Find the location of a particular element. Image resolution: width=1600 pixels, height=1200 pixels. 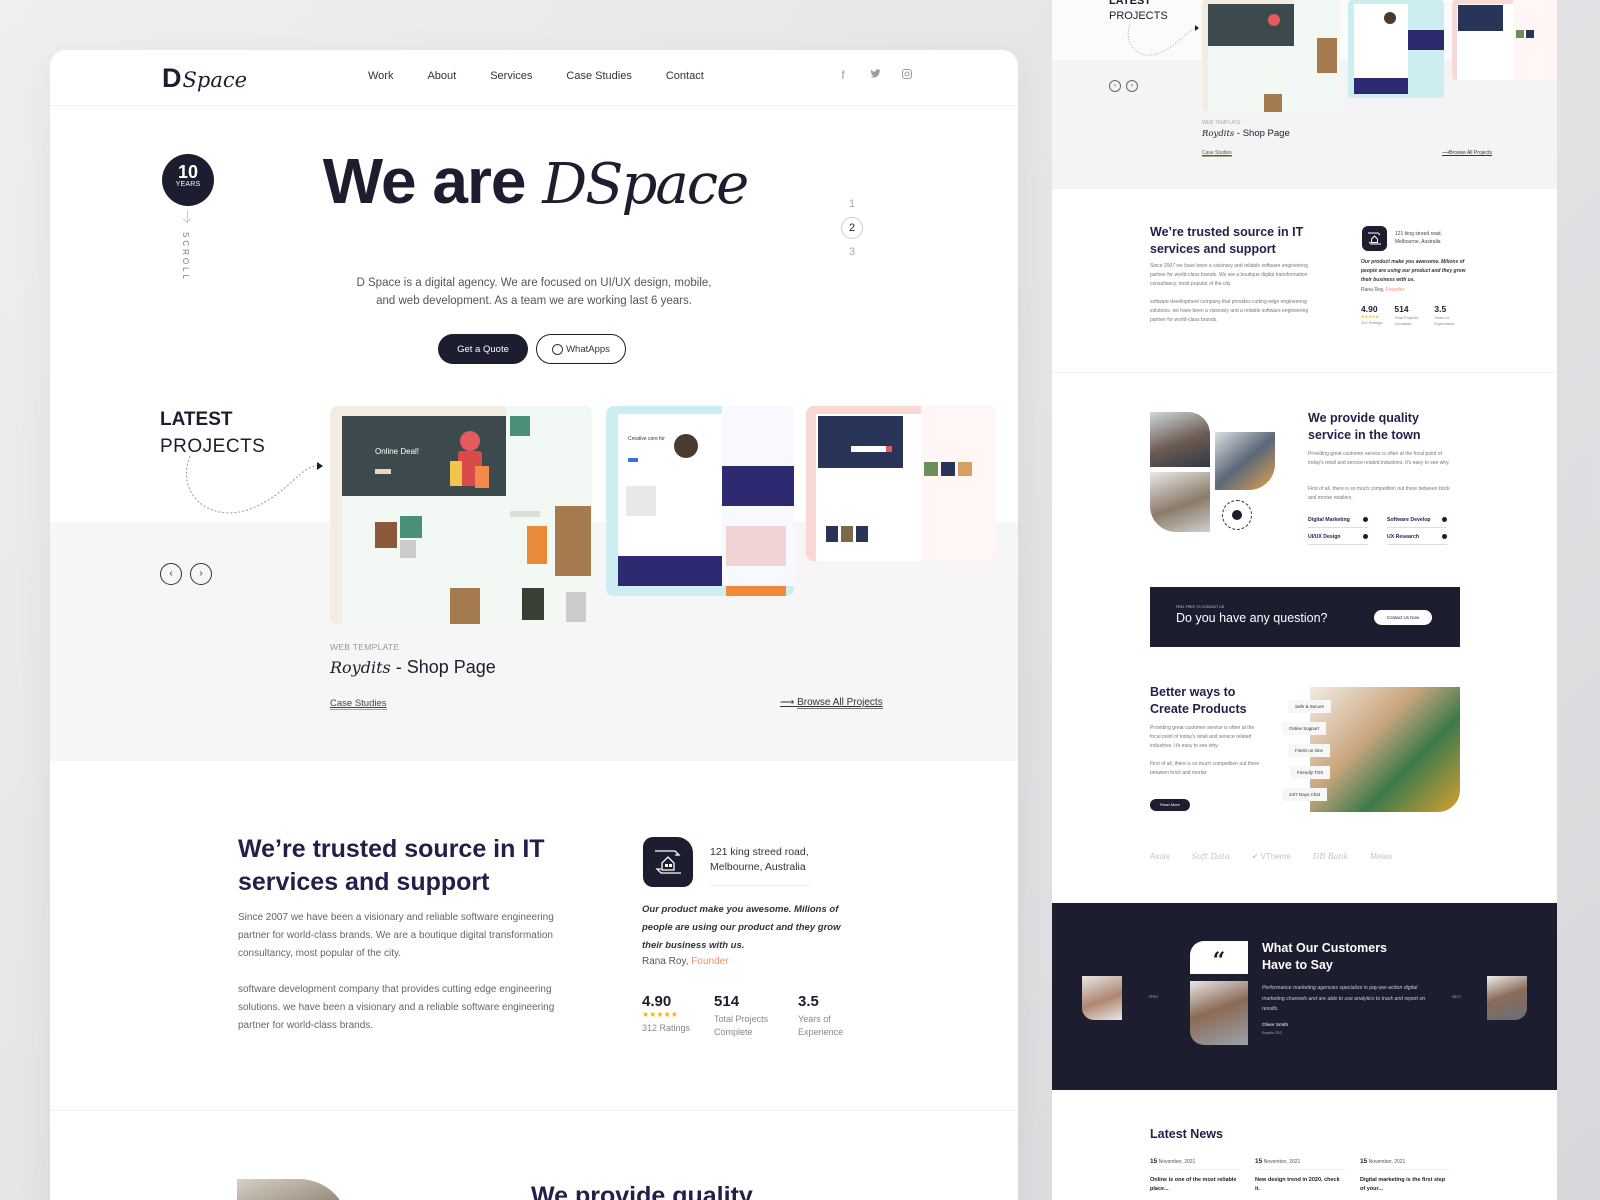

quality-title: We provide quality service in the town is located at coordinates (643, 1191).